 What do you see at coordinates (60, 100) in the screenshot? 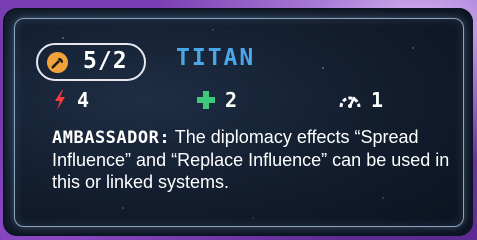
I see `lightning-bolt-icon` at bounding box center [60, 100].